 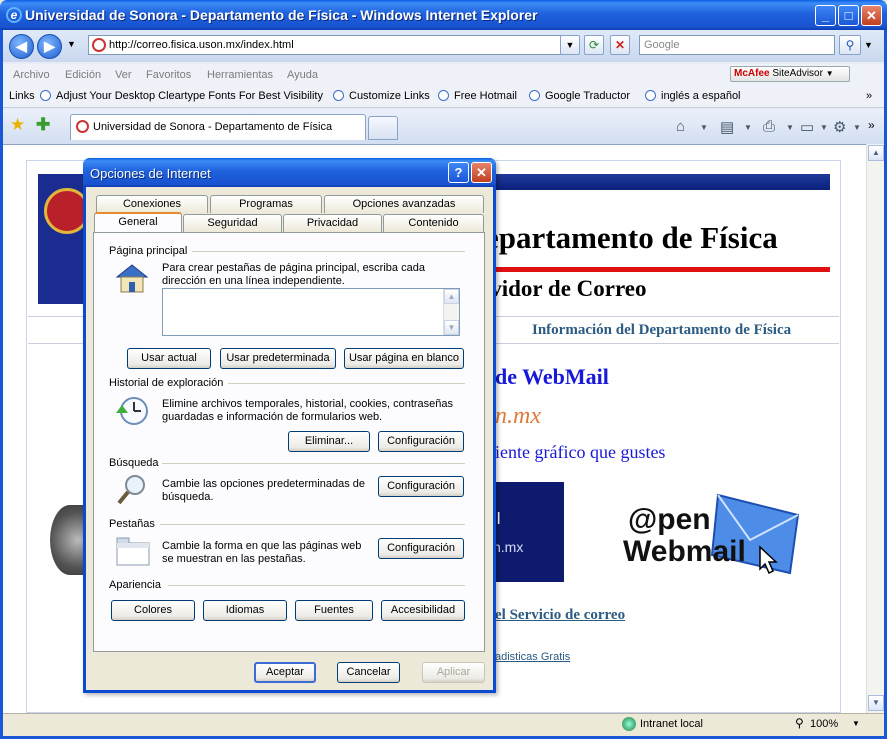 What do you see at coordinates (368, 672) in the screenshot?
I see `cancel-button: Cancelar` at bounding box center [368, 672].